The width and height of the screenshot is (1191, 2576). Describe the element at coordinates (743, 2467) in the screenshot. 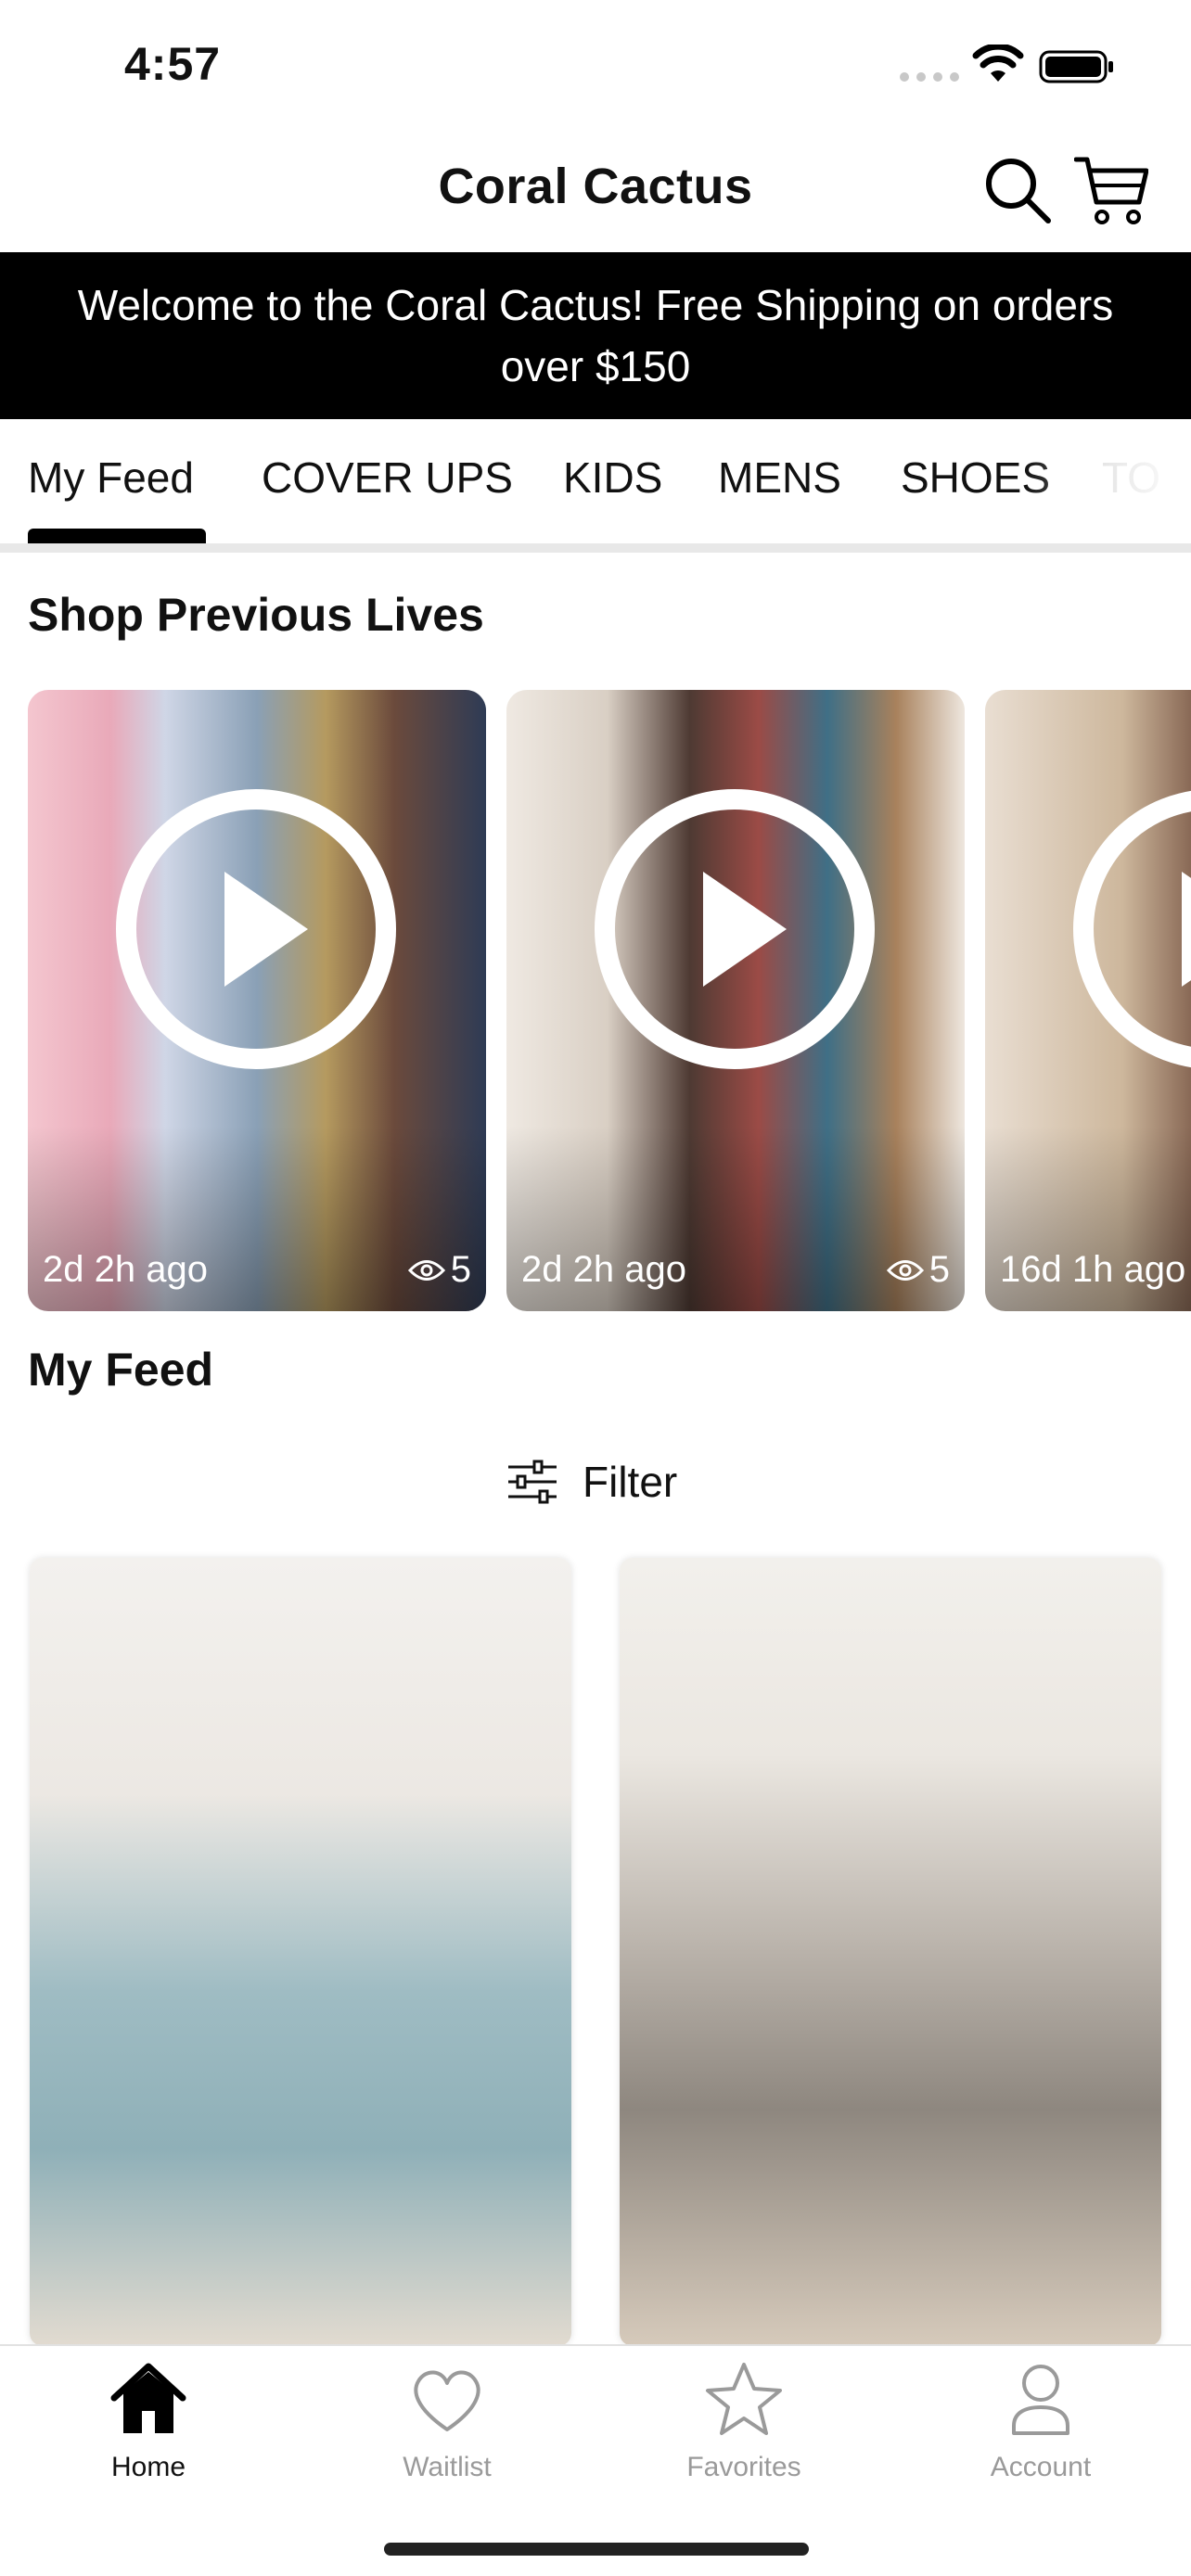

I see `nav-favorites-label: Favorites` at that location.